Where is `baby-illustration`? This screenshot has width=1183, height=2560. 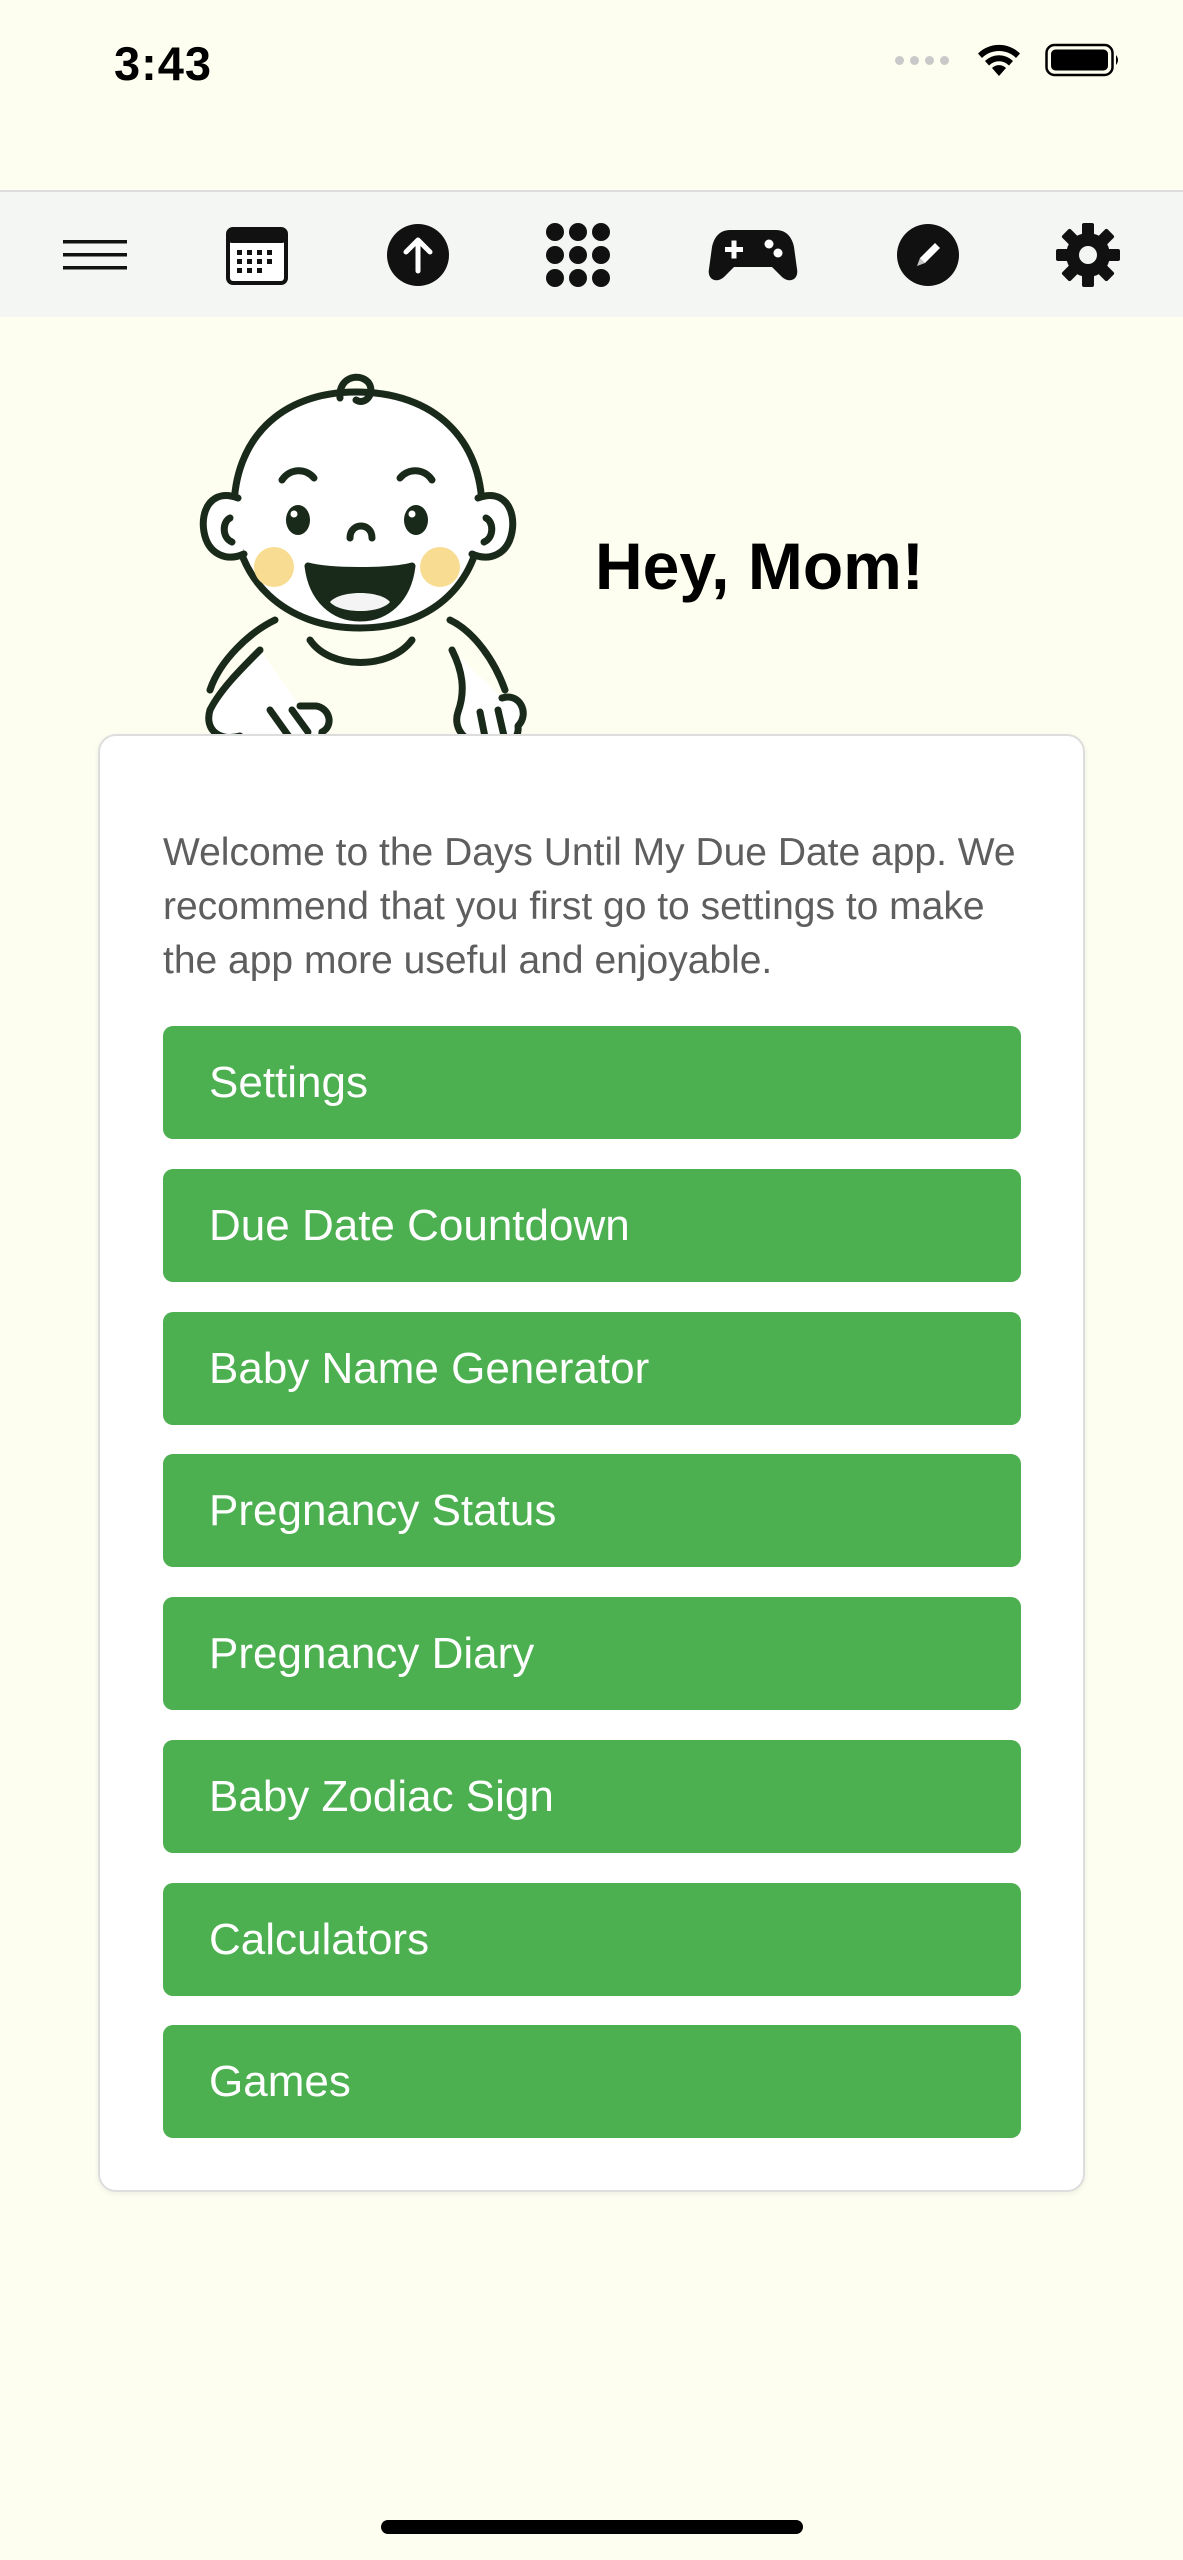
baby-illustration is located at coordinates (363, 563).